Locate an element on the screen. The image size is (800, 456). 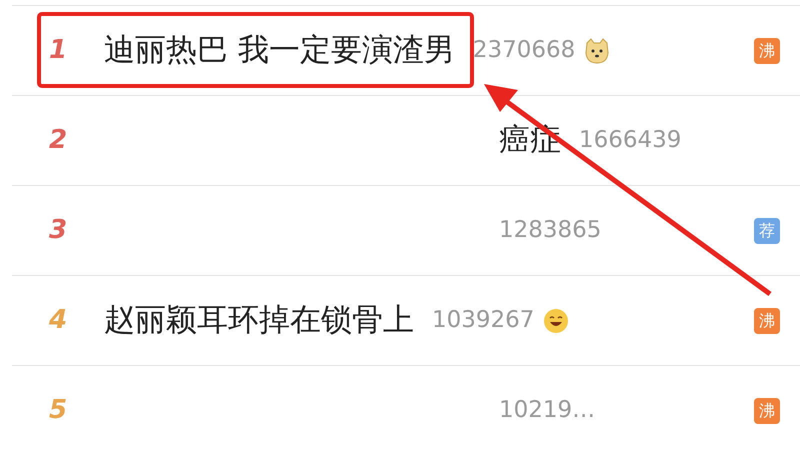
dog-emoji-icon is located at coordinates (597, 50).